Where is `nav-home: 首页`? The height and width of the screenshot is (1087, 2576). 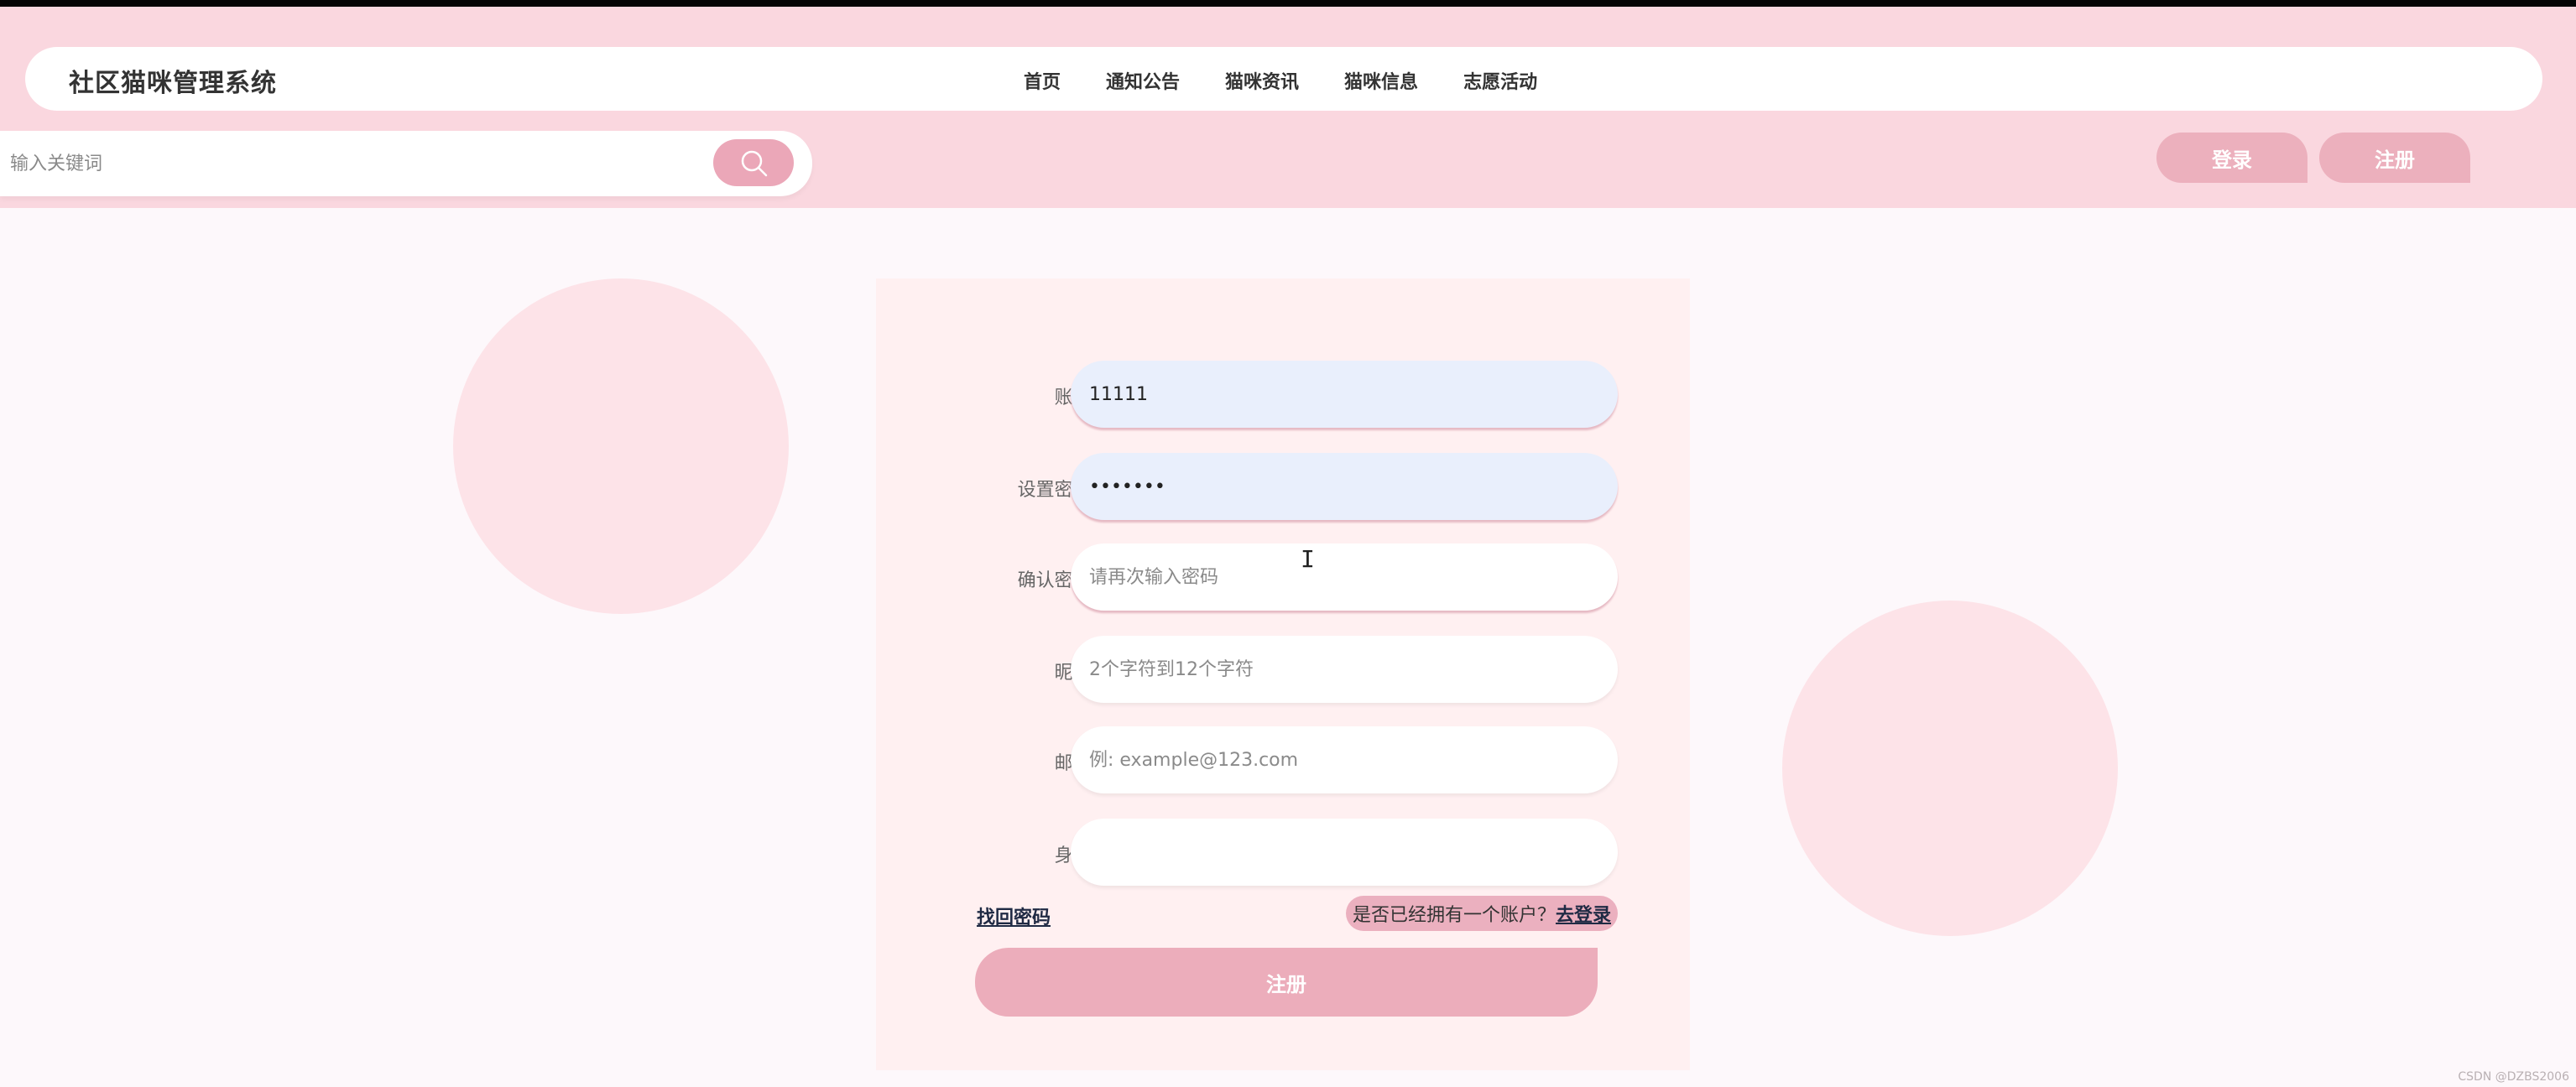 nav-home: 首页 is located at coordinates (1042, 80).